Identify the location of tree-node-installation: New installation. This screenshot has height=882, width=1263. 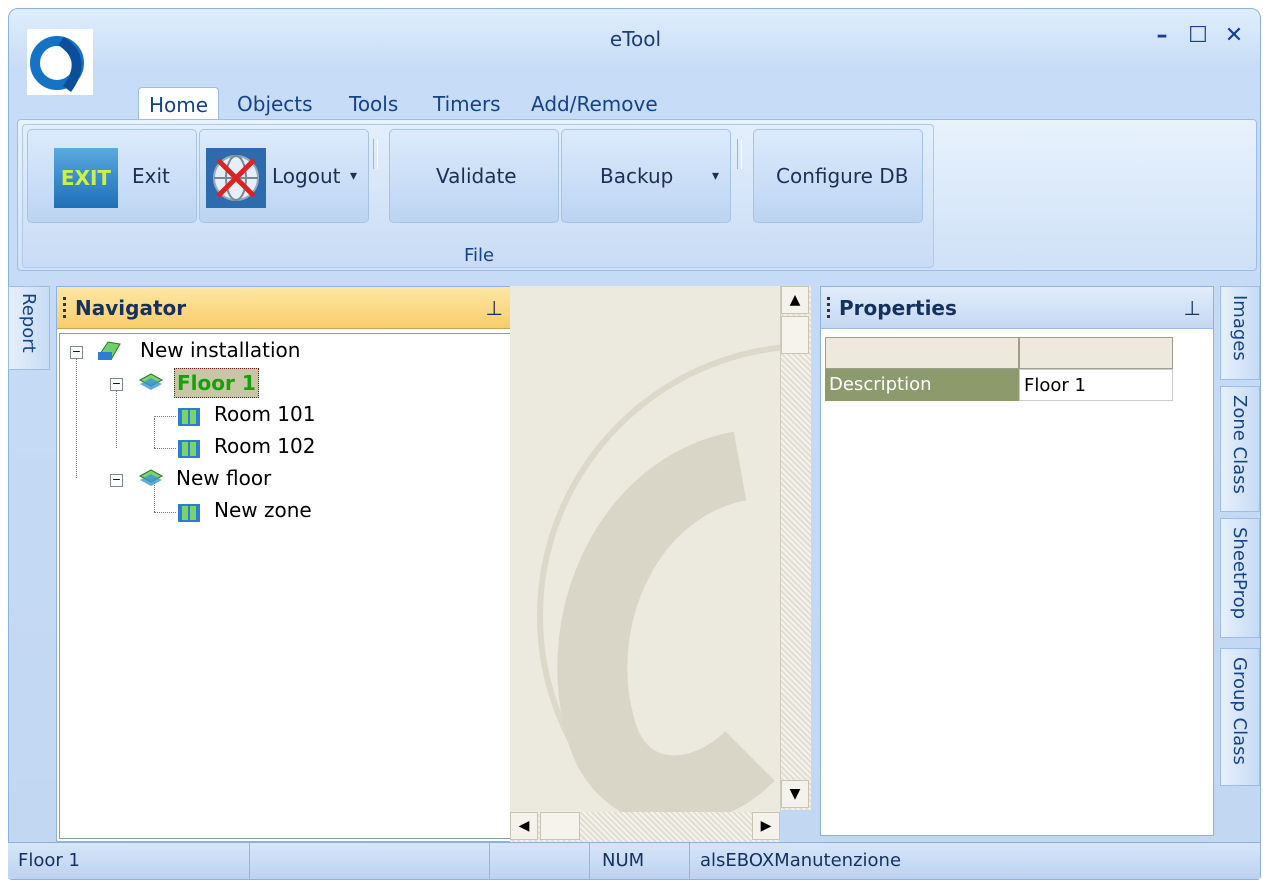
(220, 350).